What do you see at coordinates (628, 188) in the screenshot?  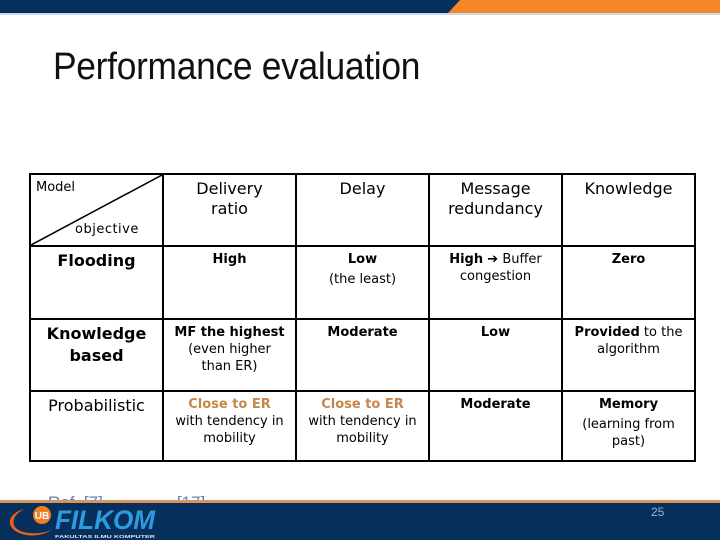 I see `header-text: Knowledge` at bounding box center [628, 188].